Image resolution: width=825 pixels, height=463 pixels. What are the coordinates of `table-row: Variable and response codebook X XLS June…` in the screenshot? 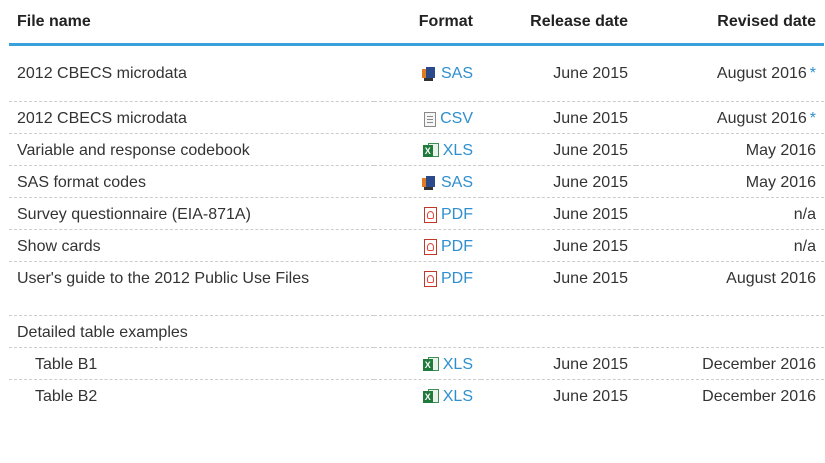 It's located at (416, 149).